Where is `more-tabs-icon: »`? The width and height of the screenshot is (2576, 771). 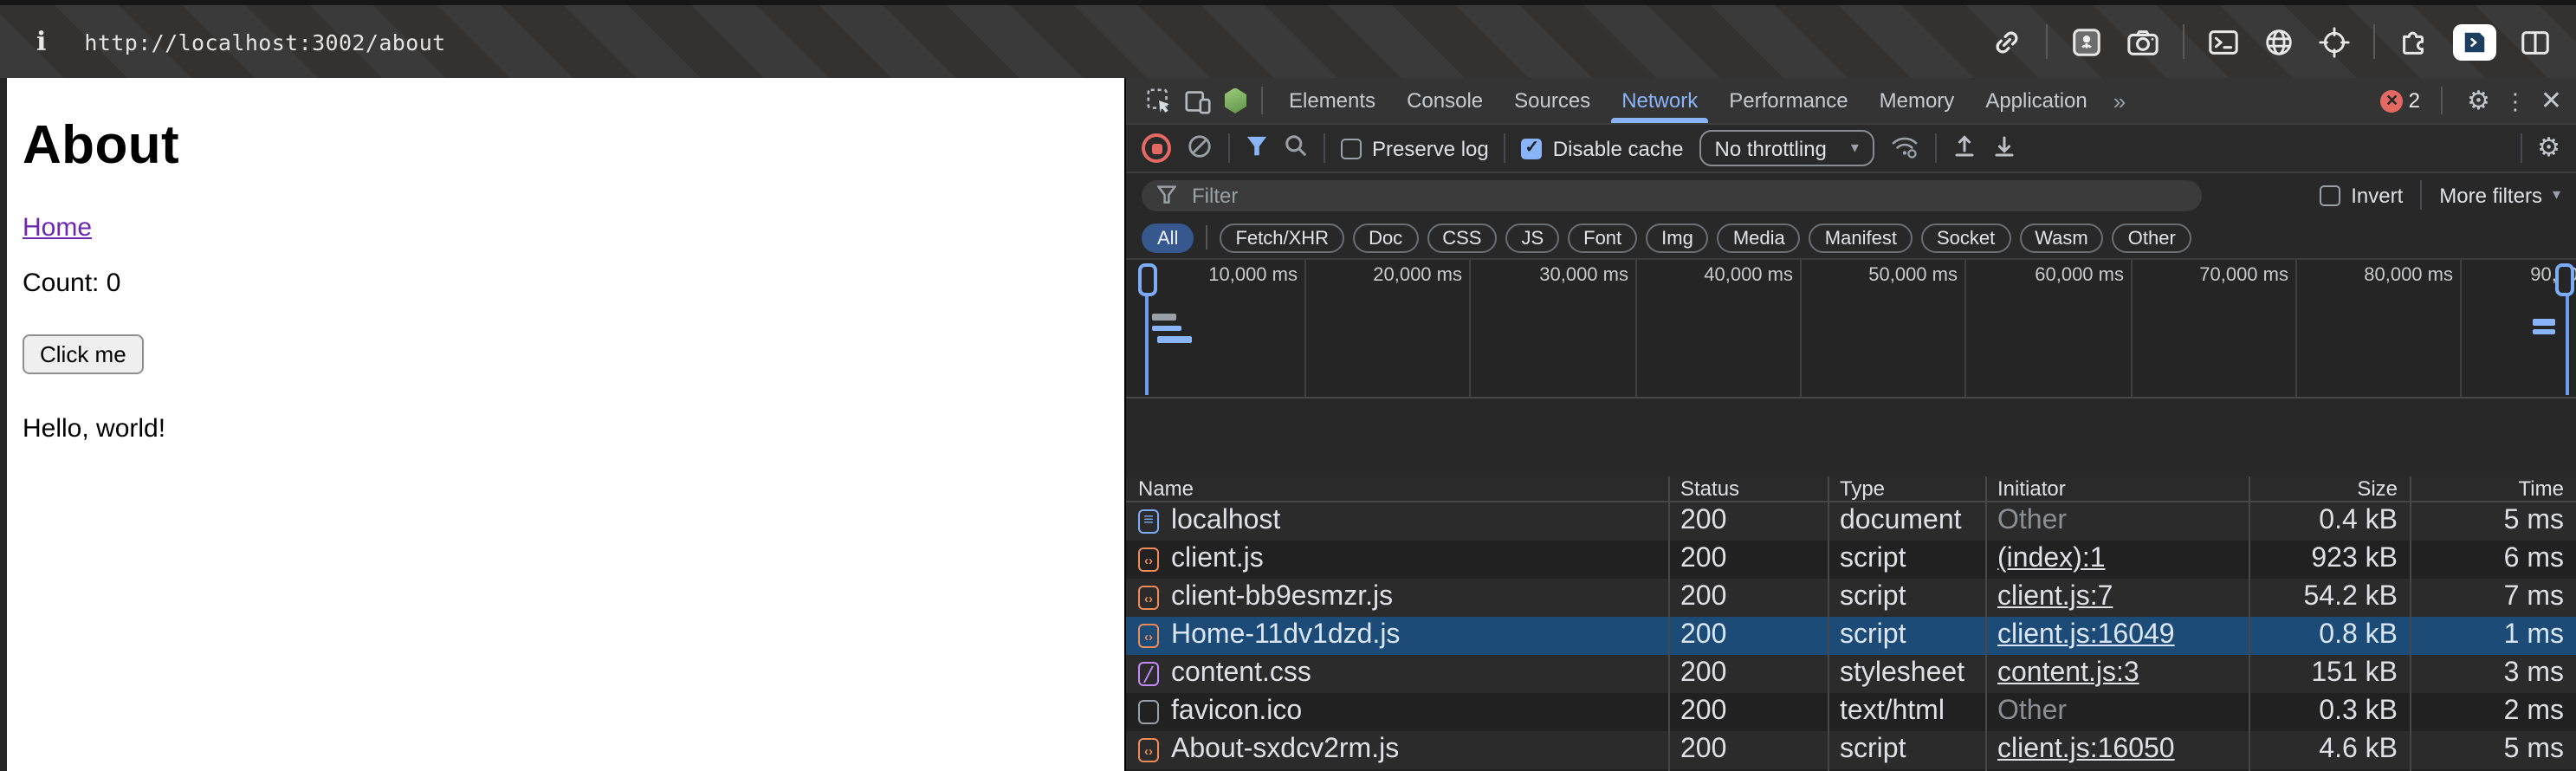
more-tabs-icon: » is located at coordinates (2119, 100).